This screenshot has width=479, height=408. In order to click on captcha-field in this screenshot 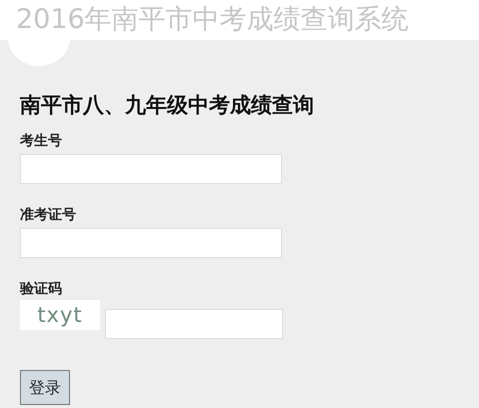, I will do `click(194, 324)`.